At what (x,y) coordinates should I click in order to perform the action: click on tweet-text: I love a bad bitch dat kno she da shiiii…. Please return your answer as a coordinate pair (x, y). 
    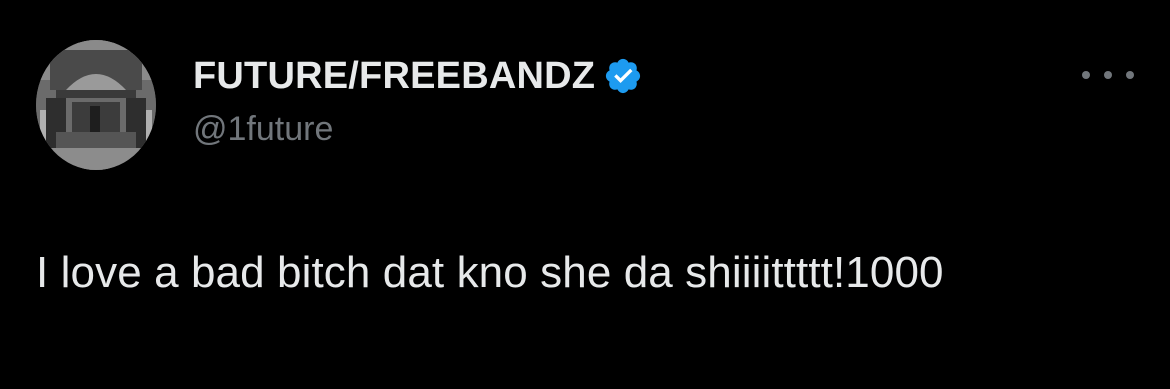
    Looking at the image, I should click on (490, 272).